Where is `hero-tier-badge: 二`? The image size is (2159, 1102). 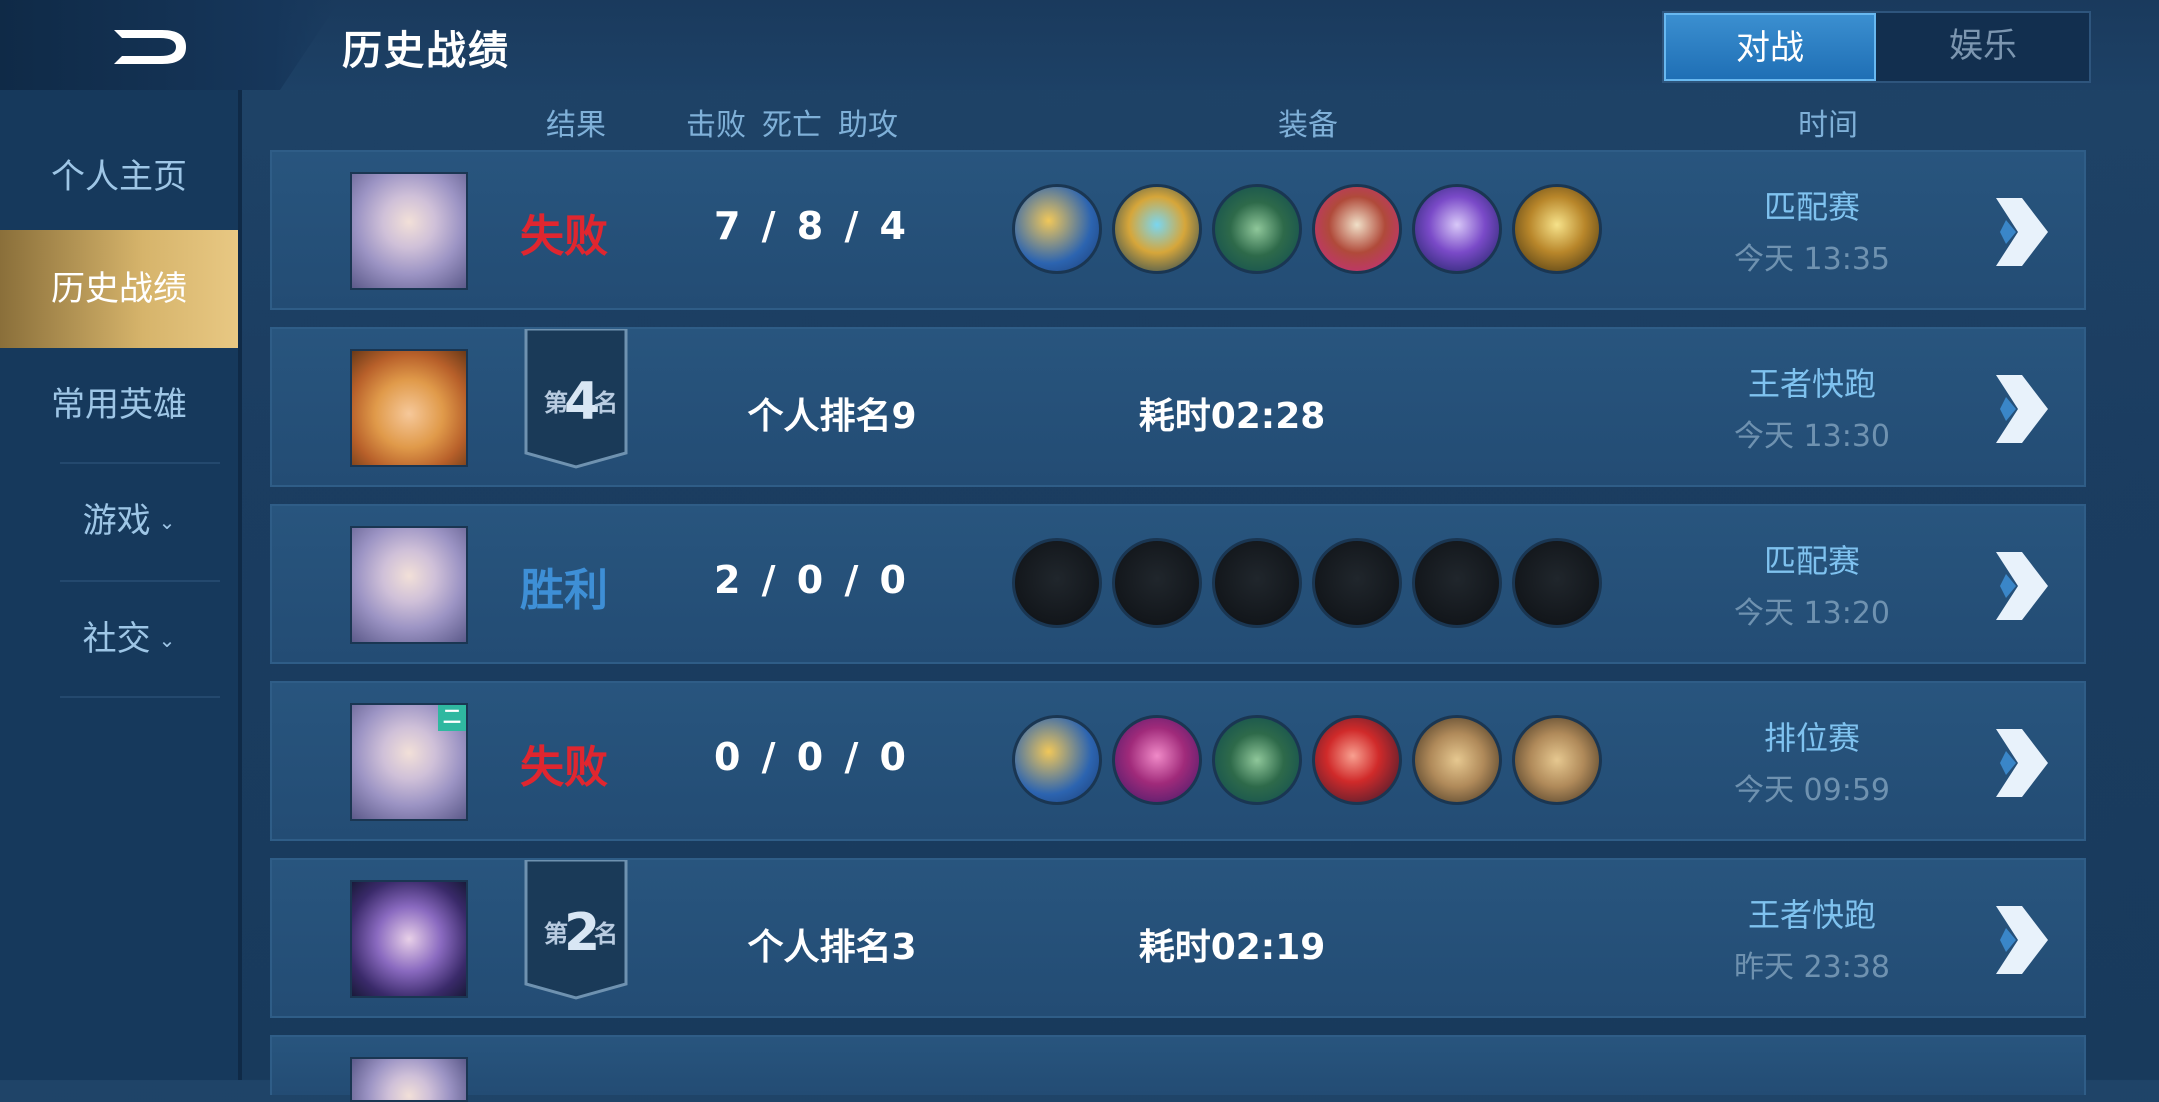 hero-tier-badge: 二 is located at coordinates (452, 718).